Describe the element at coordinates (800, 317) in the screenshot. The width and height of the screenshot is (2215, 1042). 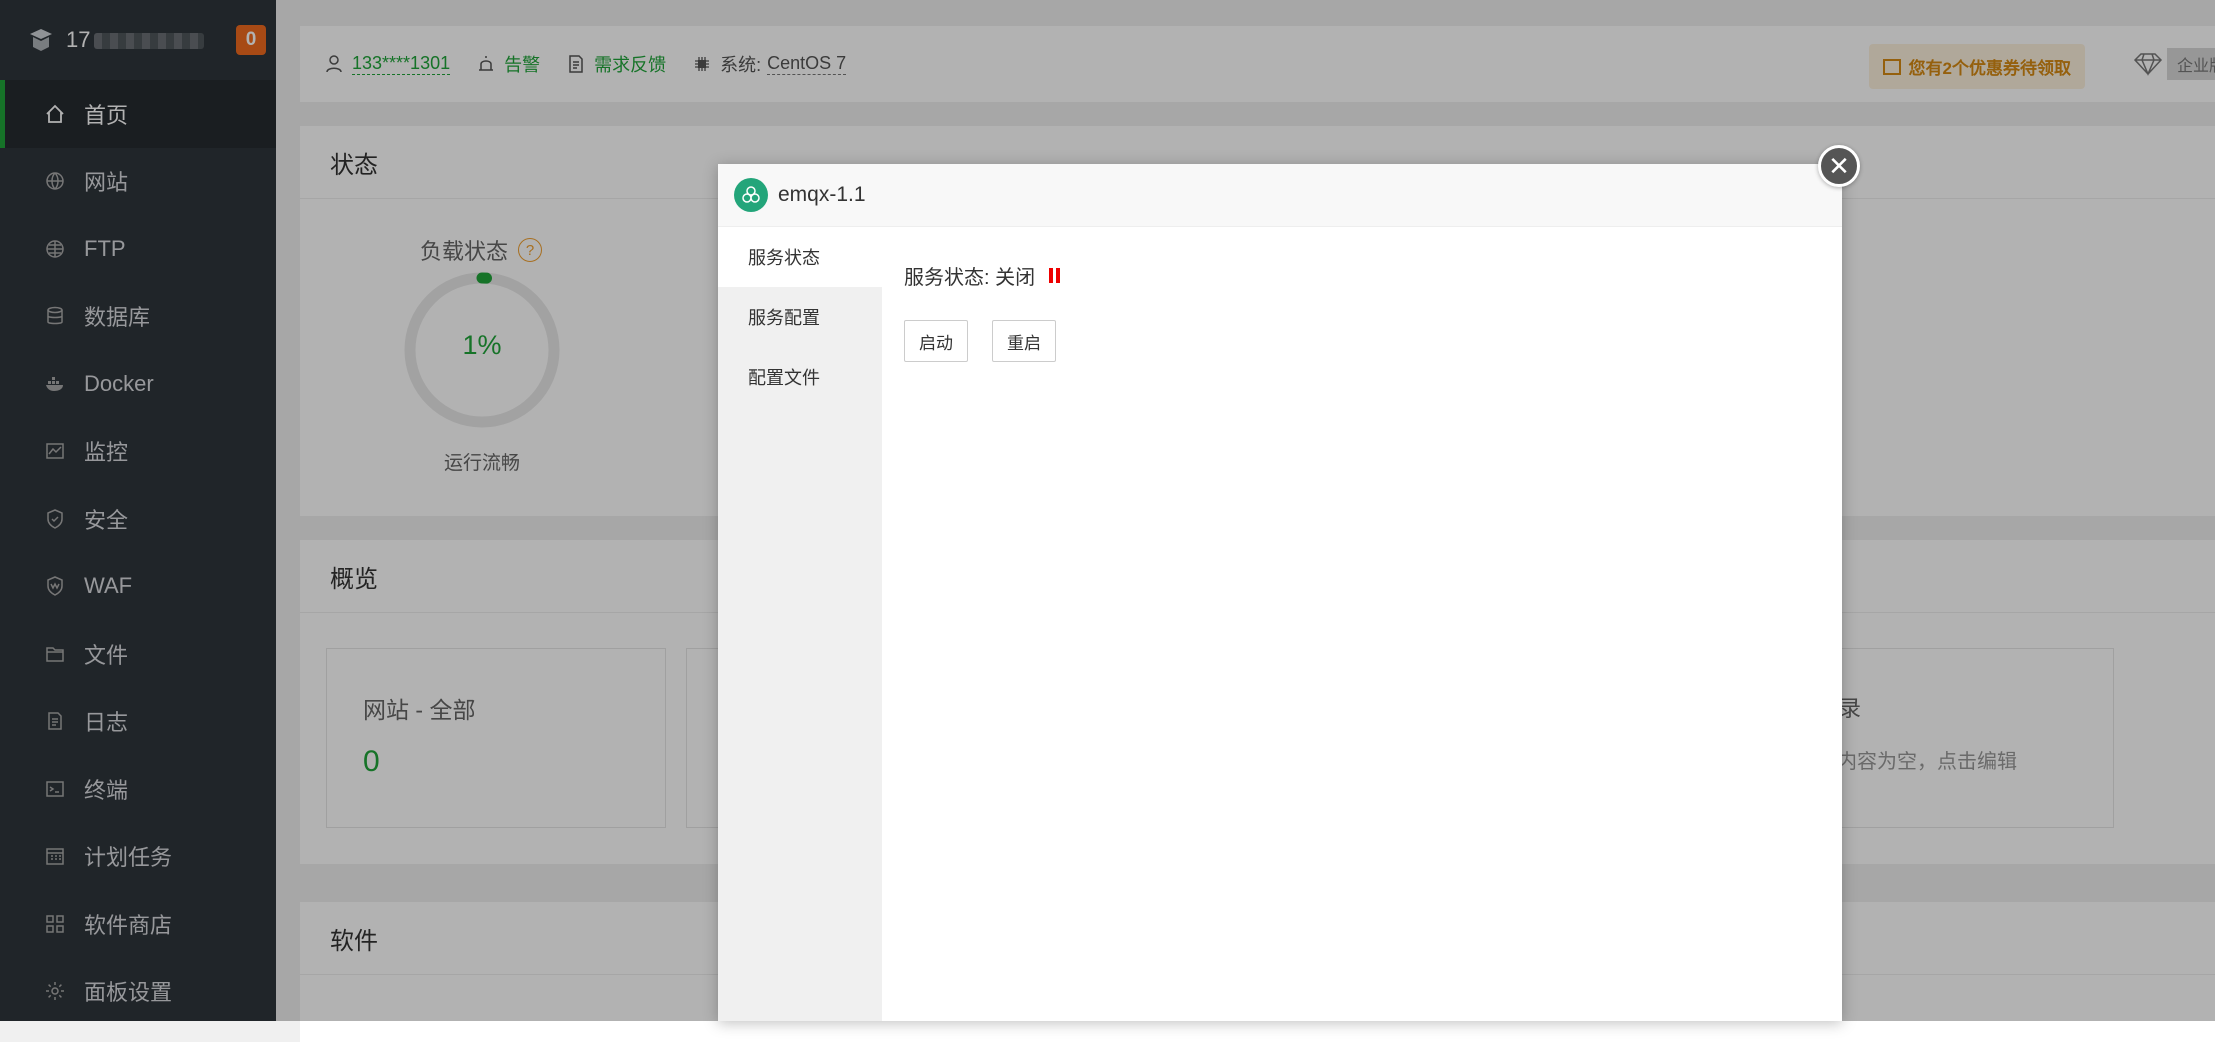
I see `tab-service-config: 服务配置` at that location.